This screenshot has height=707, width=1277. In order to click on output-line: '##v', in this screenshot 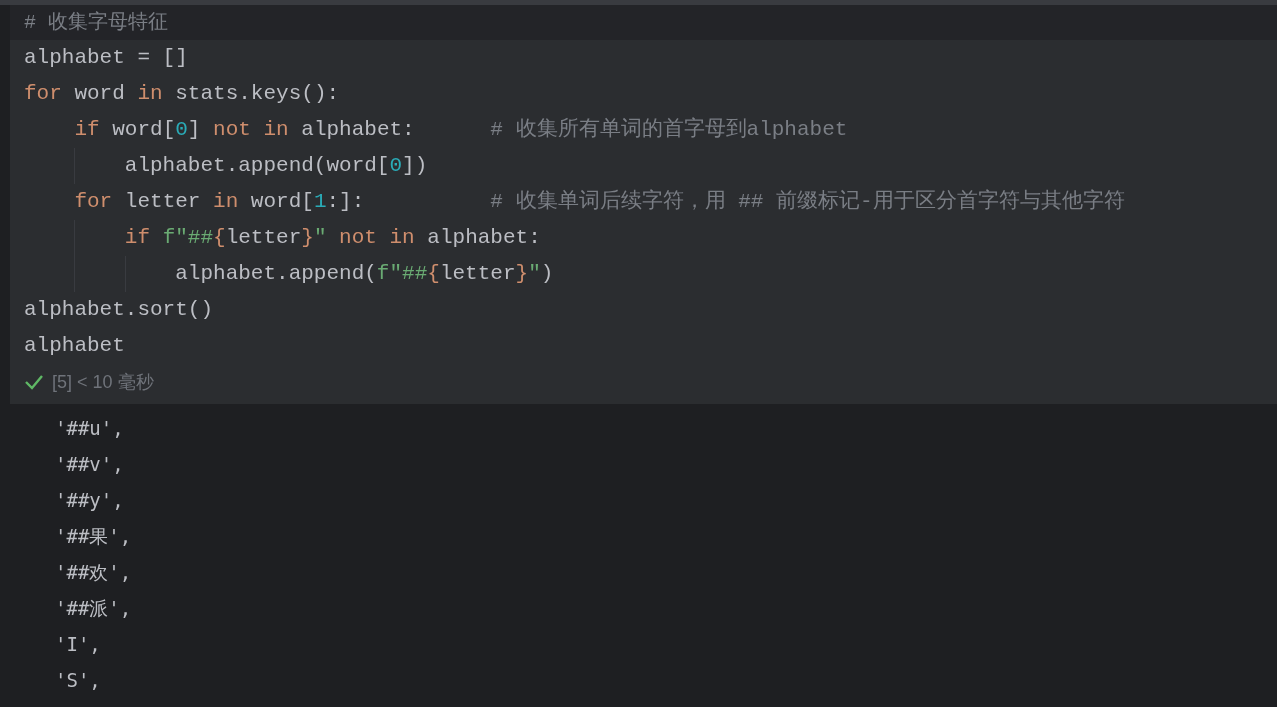, I will do `click(89, 464)`.